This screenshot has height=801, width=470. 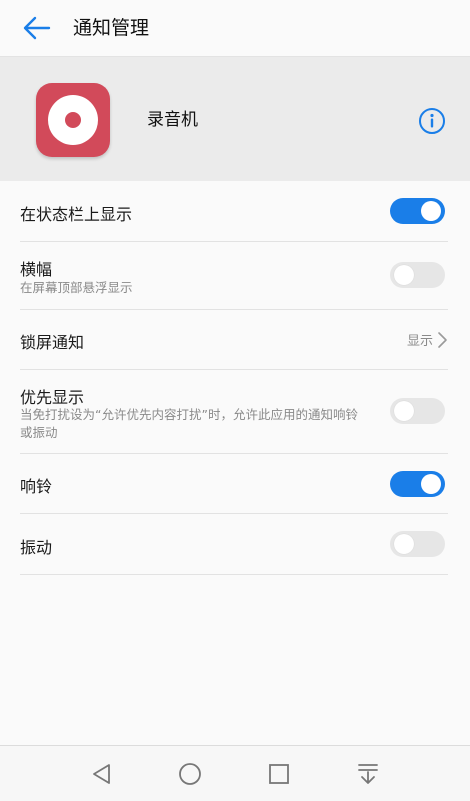 I want to click on setting-label: 振动, so click(x=36, y=547).